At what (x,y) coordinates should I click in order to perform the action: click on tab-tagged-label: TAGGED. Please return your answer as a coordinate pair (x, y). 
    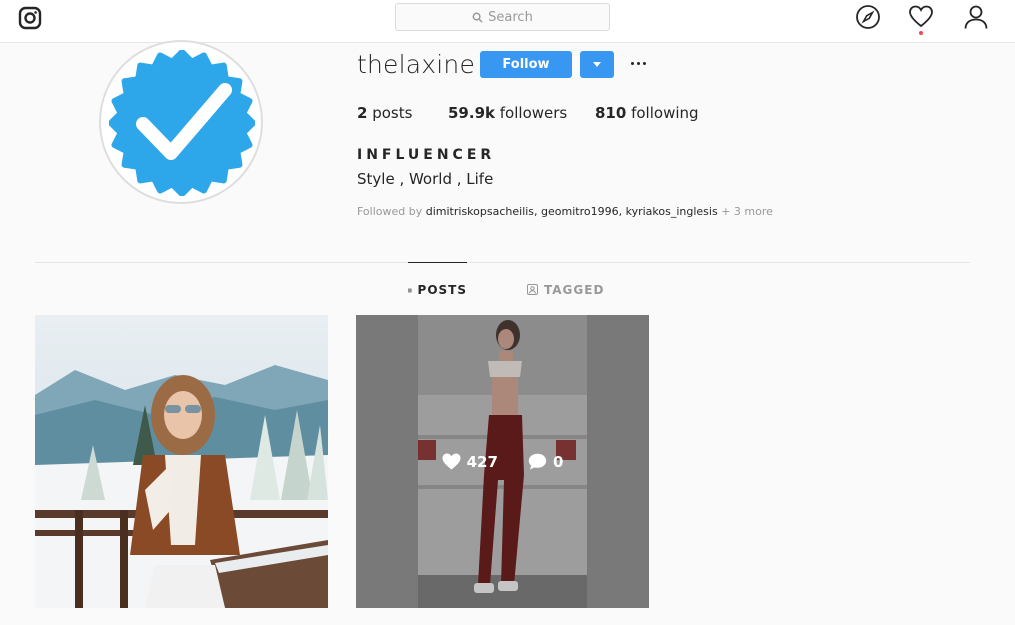
    Looking at the image, I should click on (574, 289).